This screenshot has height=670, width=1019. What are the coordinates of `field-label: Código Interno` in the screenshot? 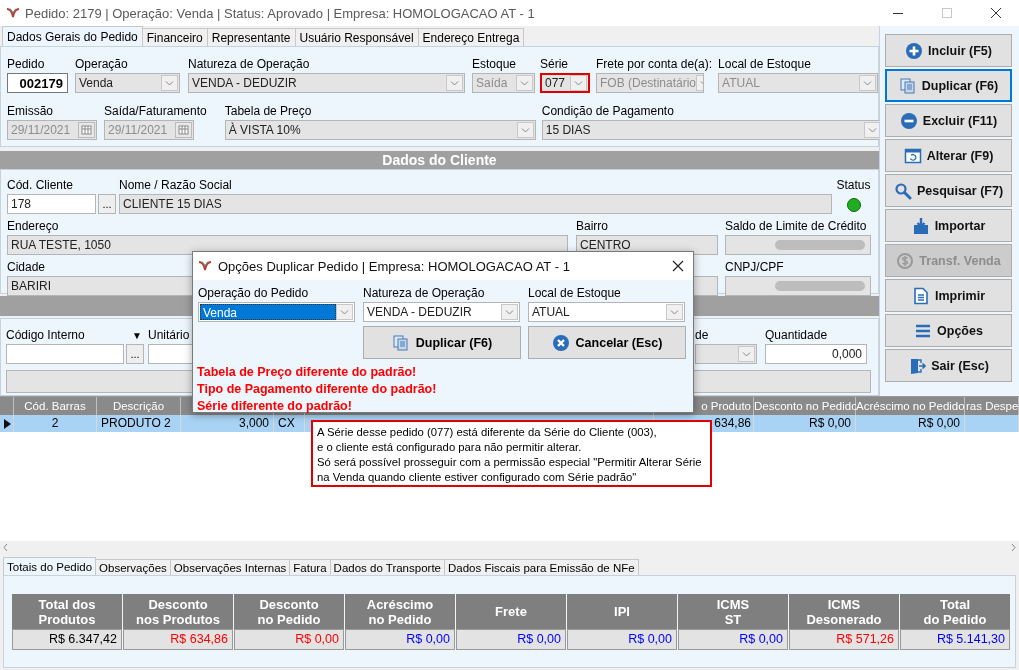 It's located at (45, 335).